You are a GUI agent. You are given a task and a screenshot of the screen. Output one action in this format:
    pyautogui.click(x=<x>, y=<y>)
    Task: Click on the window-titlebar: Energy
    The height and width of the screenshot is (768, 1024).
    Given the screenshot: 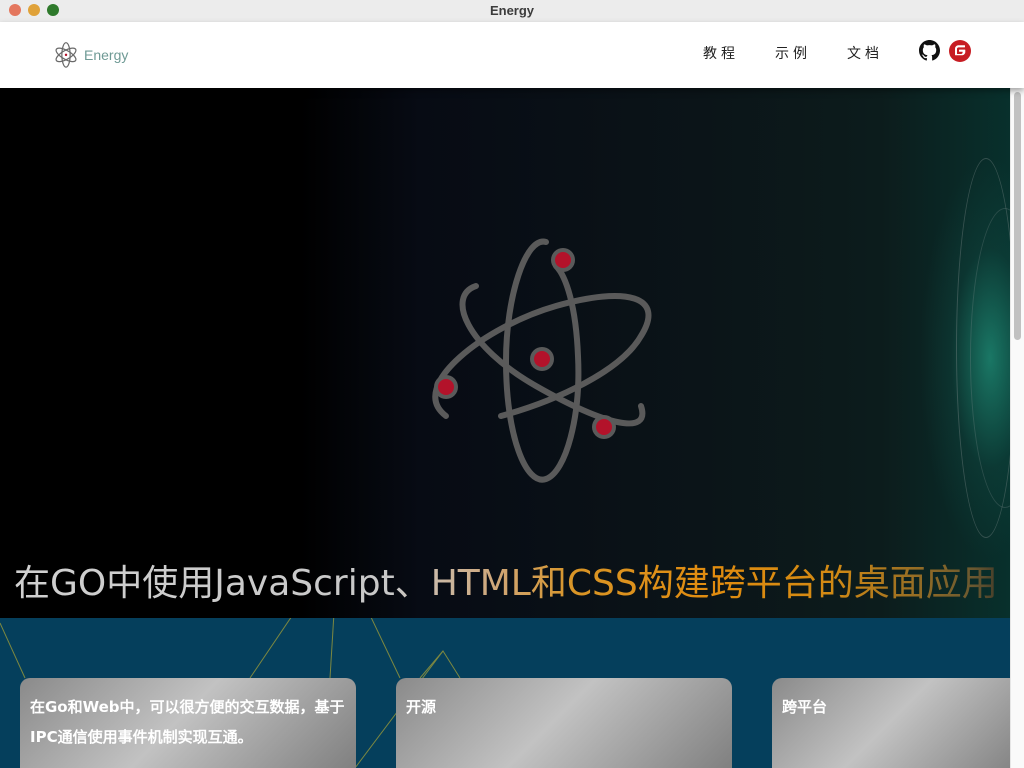 What is the action you would take?
    pyautogui.click(x=512, y=11)
    